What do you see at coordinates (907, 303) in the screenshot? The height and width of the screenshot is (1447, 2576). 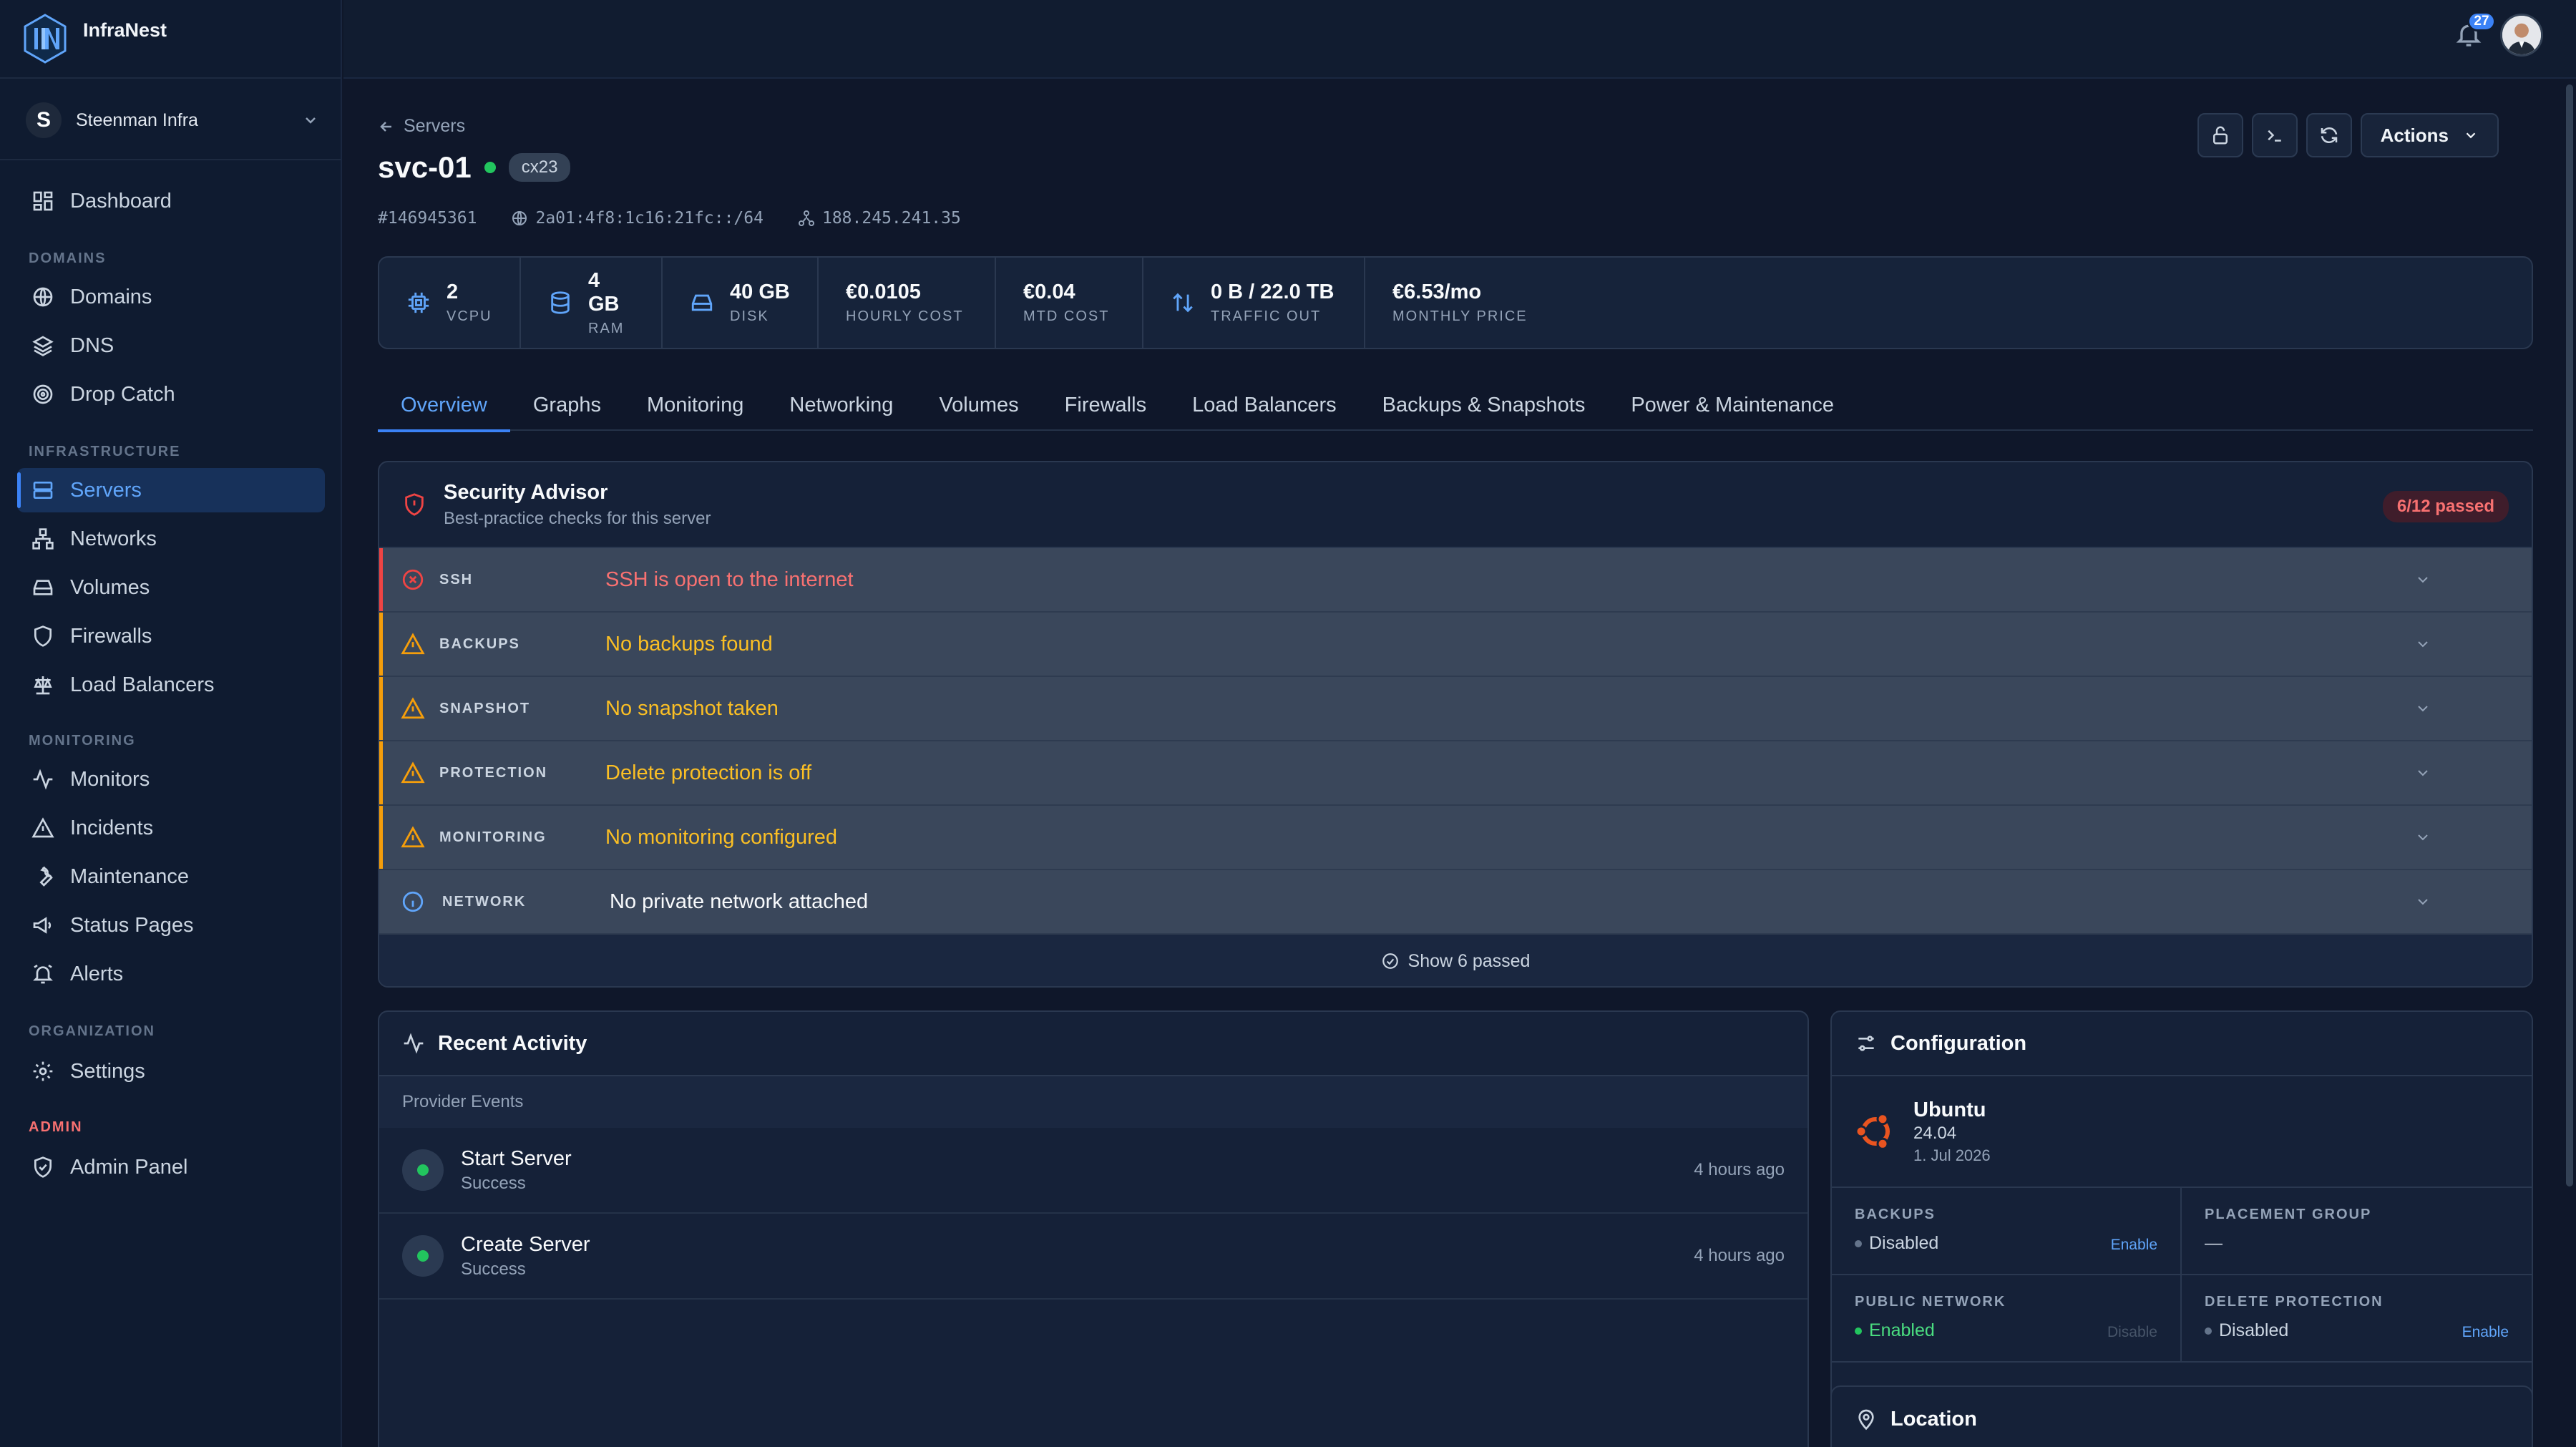 I see `stat-hourly-cost: €0.0105 HOURLY COST` at bounding box center [907, 303].